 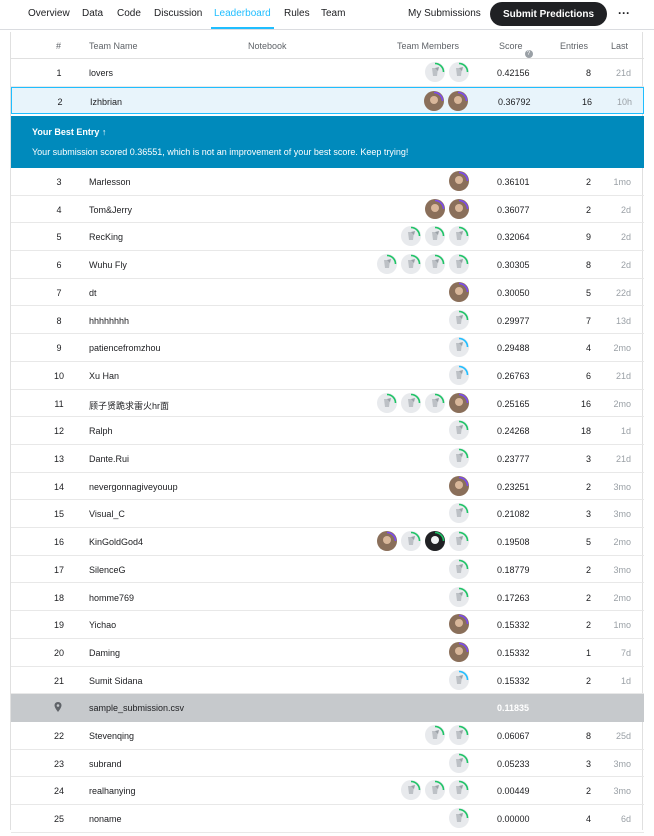 I want to click on more-options-icon: ···, so click(x=624, y=13).